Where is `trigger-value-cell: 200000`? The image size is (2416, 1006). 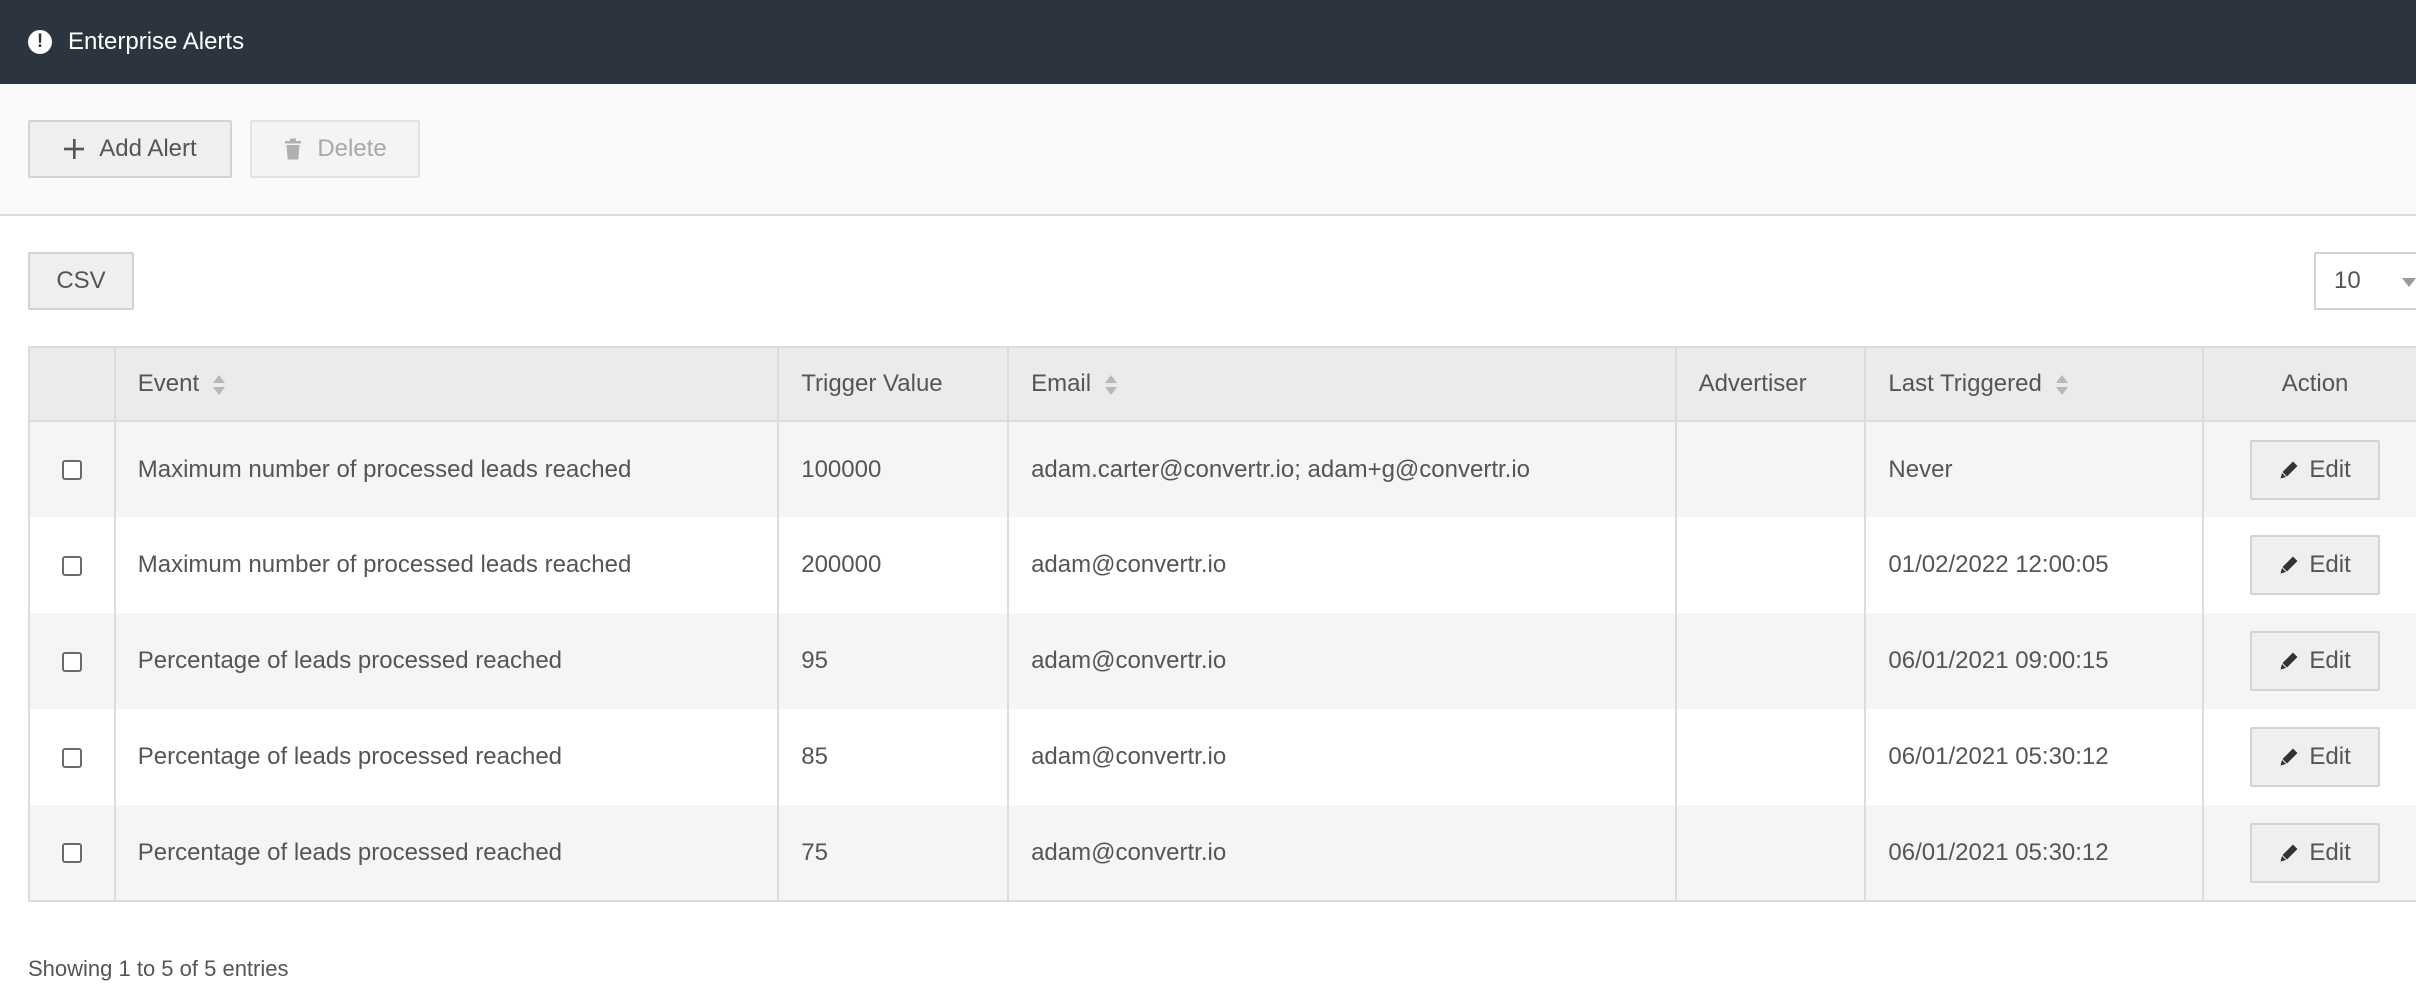
trigger-value-cell: 200000 is located at coordinates (893, 565).